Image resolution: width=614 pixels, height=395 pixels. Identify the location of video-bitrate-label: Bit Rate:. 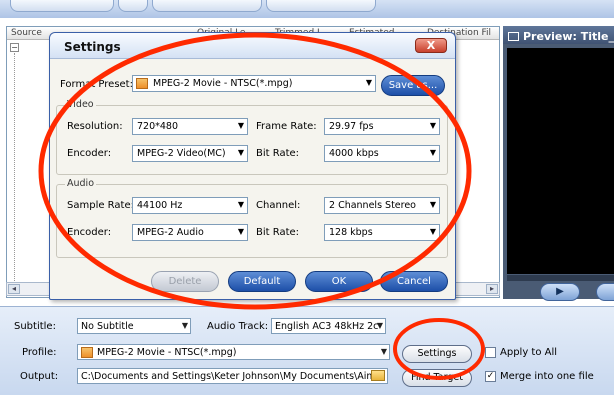
(278, 153).